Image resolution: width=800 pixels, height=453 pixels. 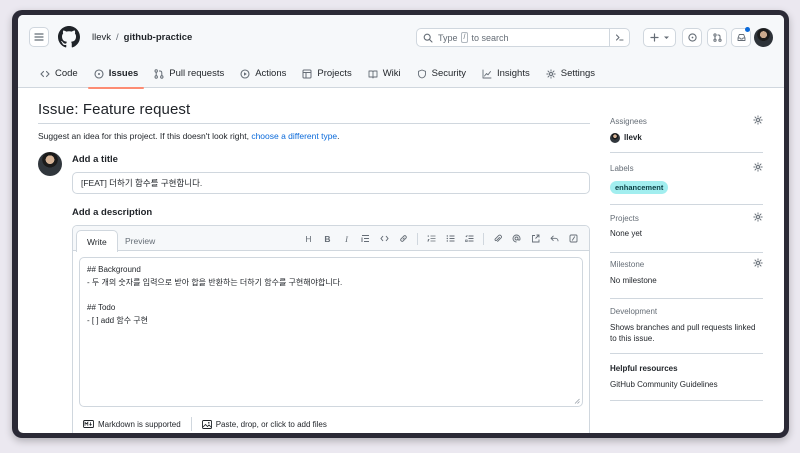 I want to click on milestone-gear-icon, so click(x=758, y=263).